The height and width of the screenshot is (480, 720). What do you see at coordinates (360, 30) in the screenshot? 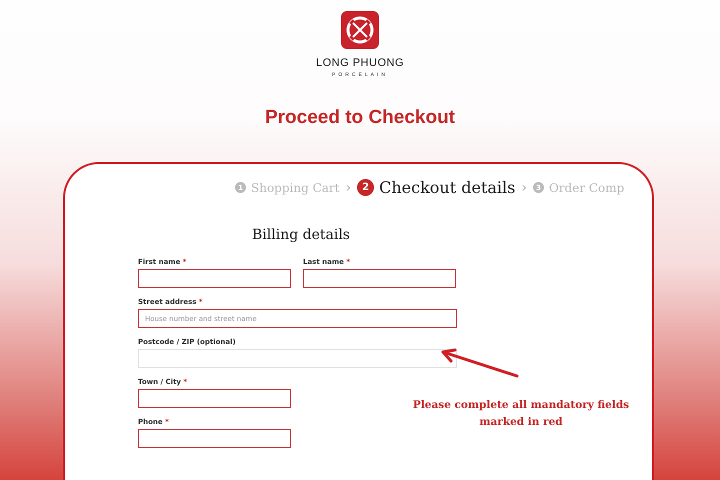
I see `logo-icon` at bounding box center [360, 30].